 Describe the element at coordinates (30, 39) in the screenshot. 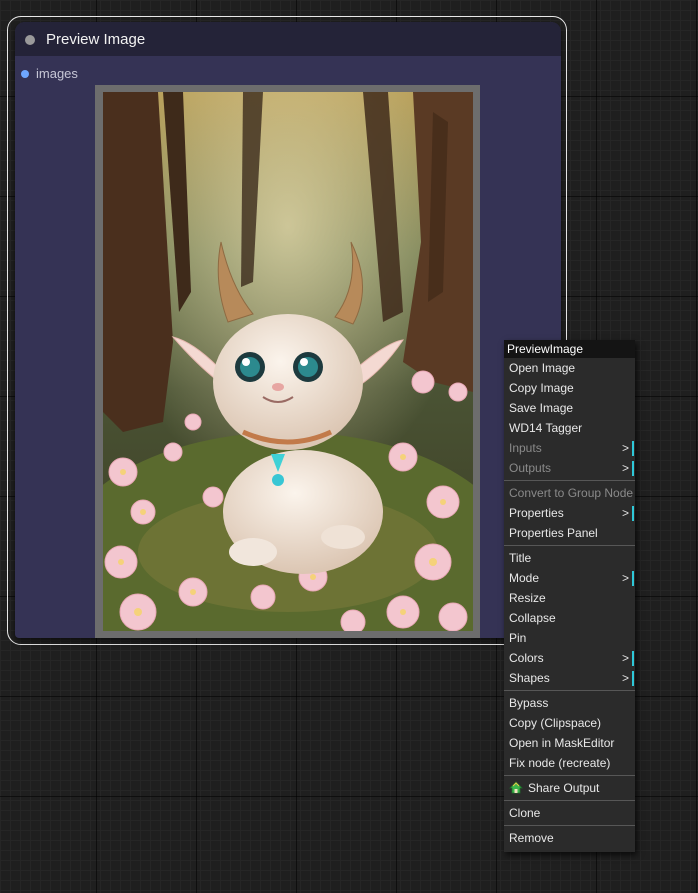

I see `node-collapse-dot` at that location.